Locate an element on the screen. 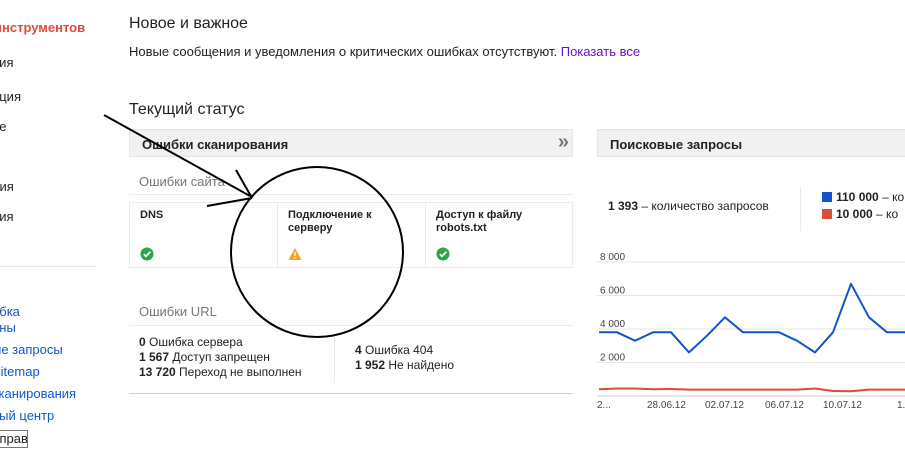 The image size is (905, 467). sidebar-item: ция is located at coordinates (7, 186).